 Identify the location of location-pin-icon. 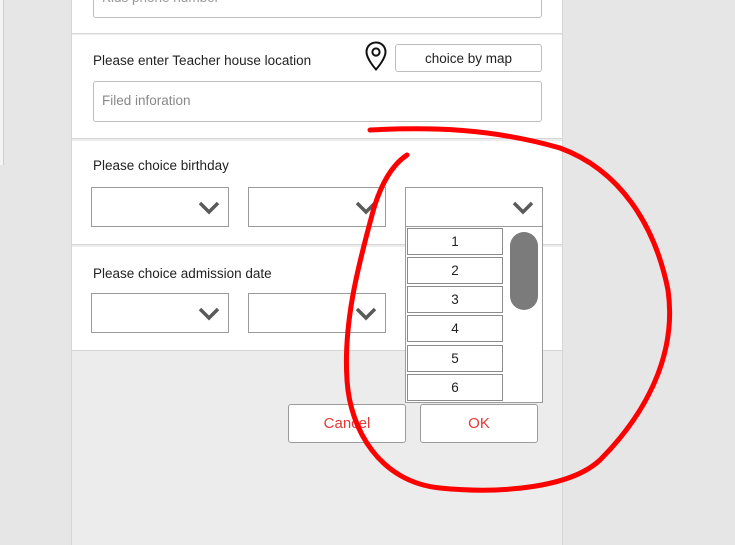
(376, 56).